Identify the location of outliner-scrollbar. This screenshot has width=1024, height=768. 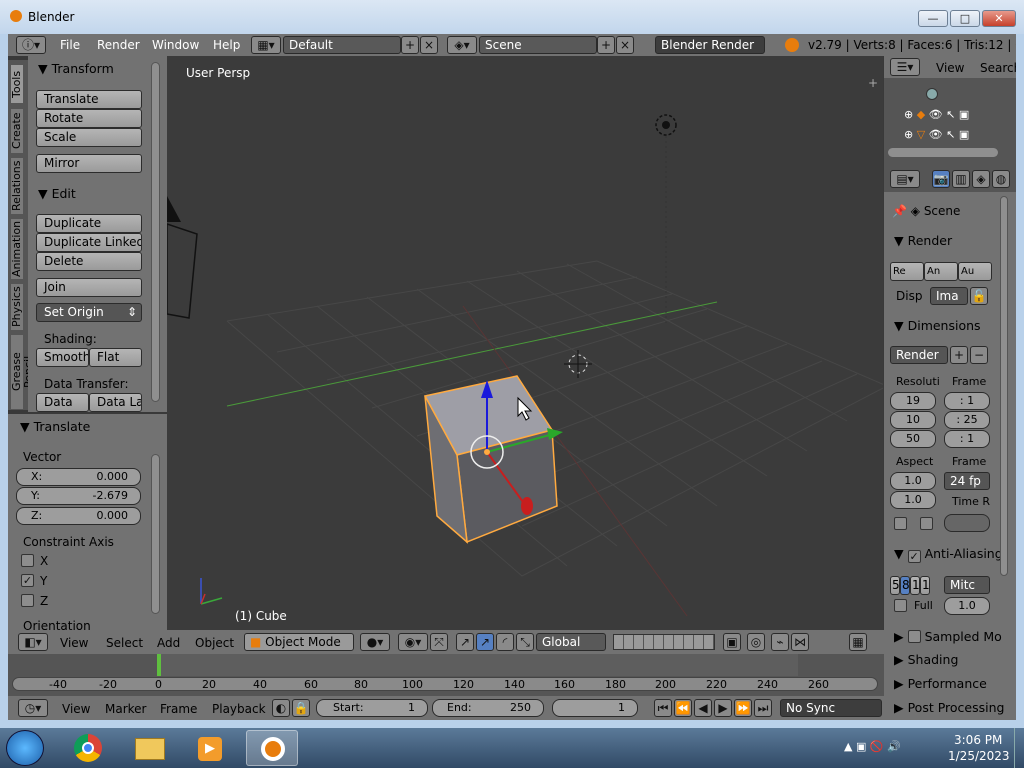
(943, 152).